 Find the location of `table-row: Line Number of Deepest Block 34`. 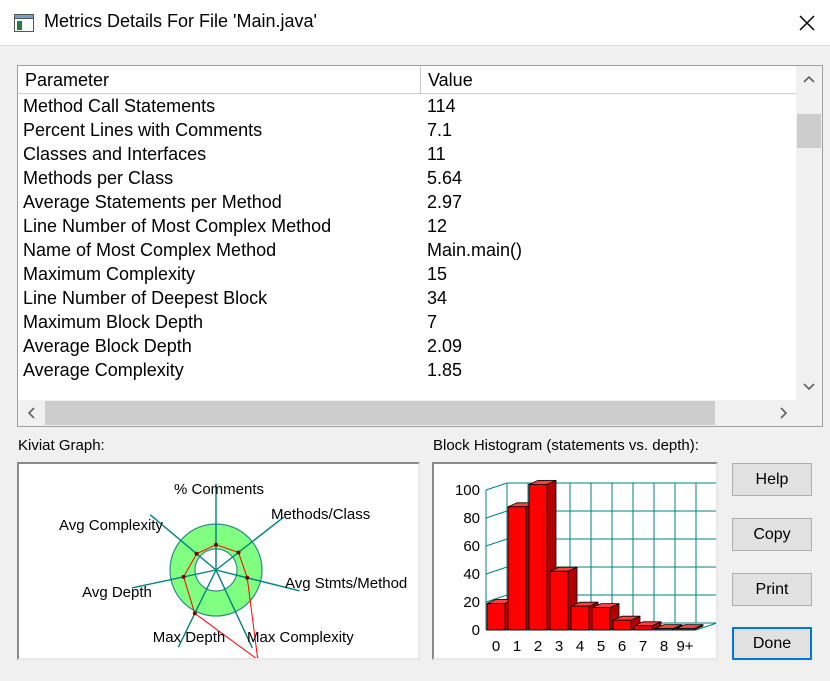

table-row: Line Number of Deepest Block 34 is located at coordinates (407, 298).